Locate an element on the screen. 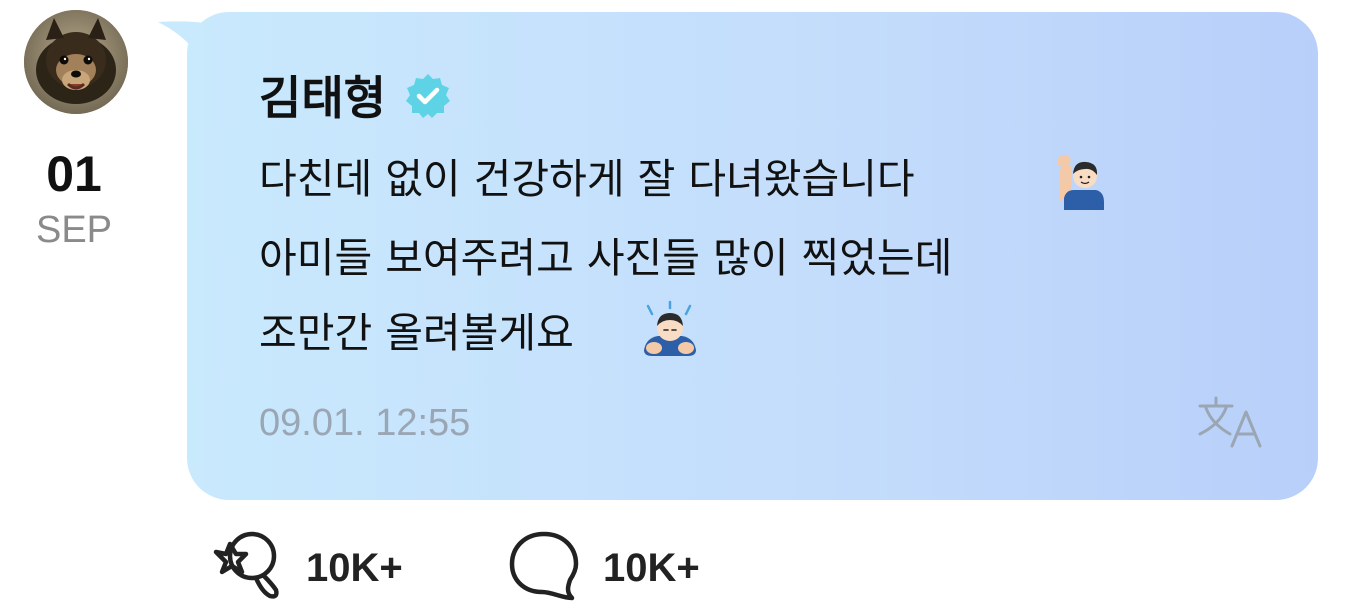 The image size is (1356, 612). message-line-1: 다친데 없이 건강하게 잘 다녀왔습니다 is located at coordinates (587, 179).